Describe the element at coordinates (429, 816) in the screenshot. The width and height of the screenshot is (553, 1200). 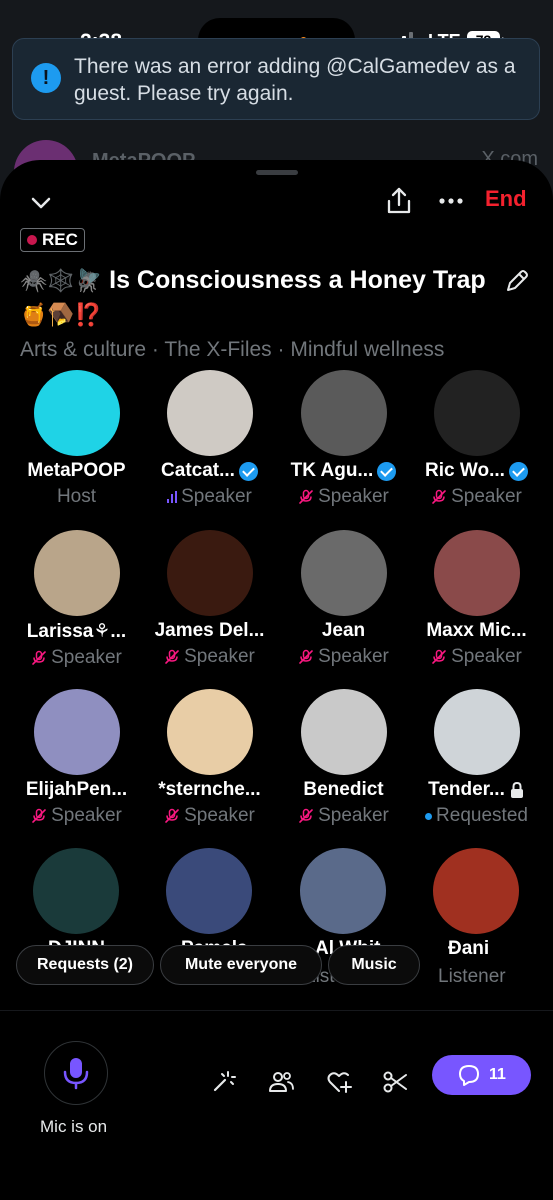
I see `requested-dot-icon` at that location.